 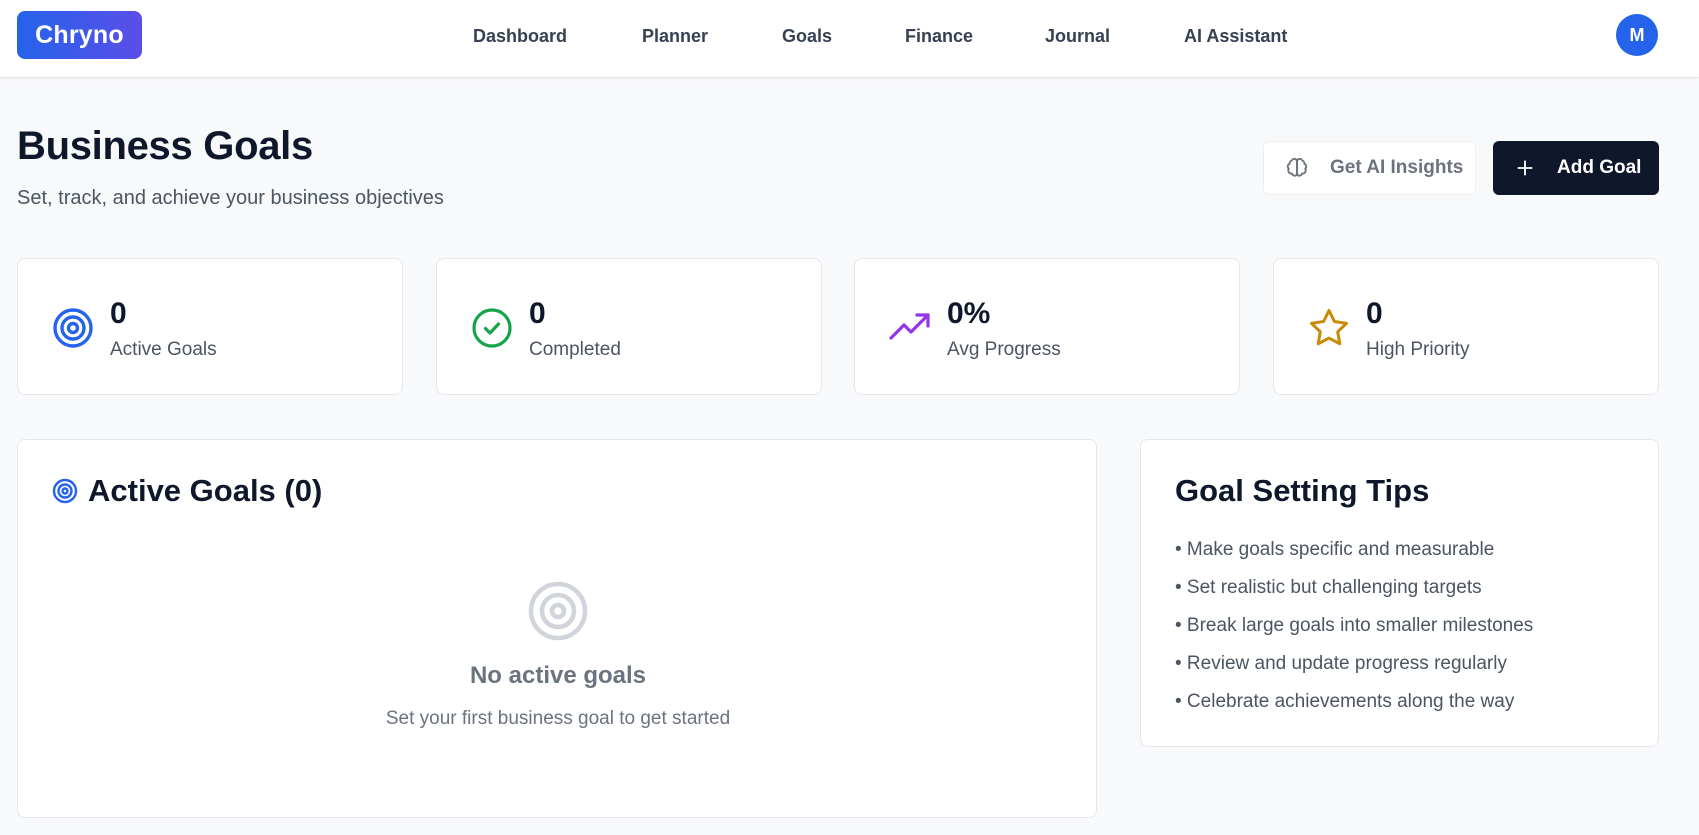 I want to click on active-goals-header: Active Goals (0), so click(x=187, y=491).